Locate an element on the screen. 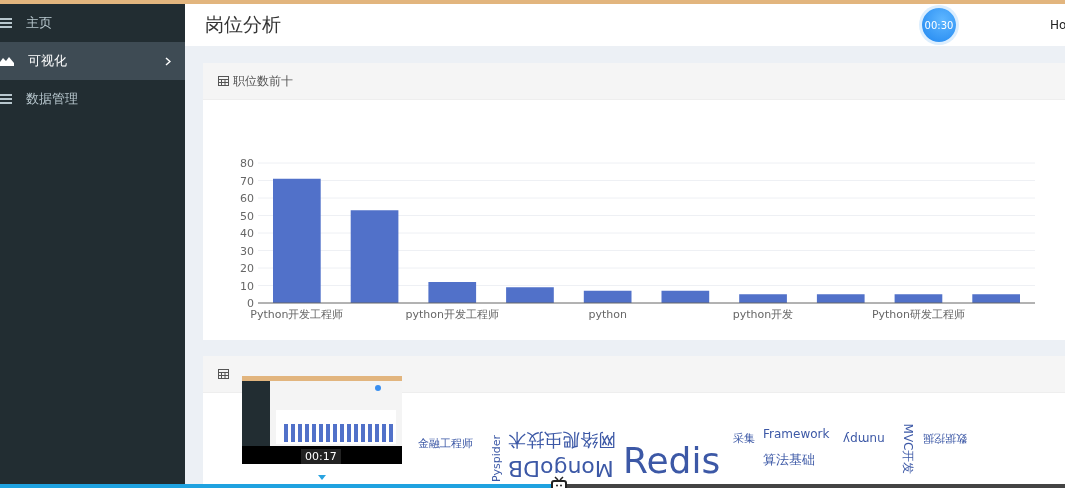 This screenshot has width=1065, height=488. word-cloud-word: 金融工程师 is located at coordinates (445, 443).